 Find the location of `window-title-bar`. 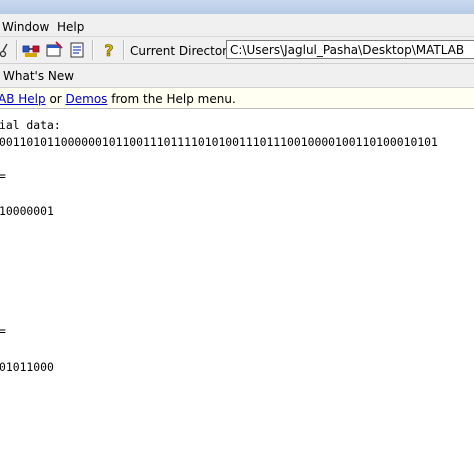

window-title-bar is located at coordinates (237, 7).